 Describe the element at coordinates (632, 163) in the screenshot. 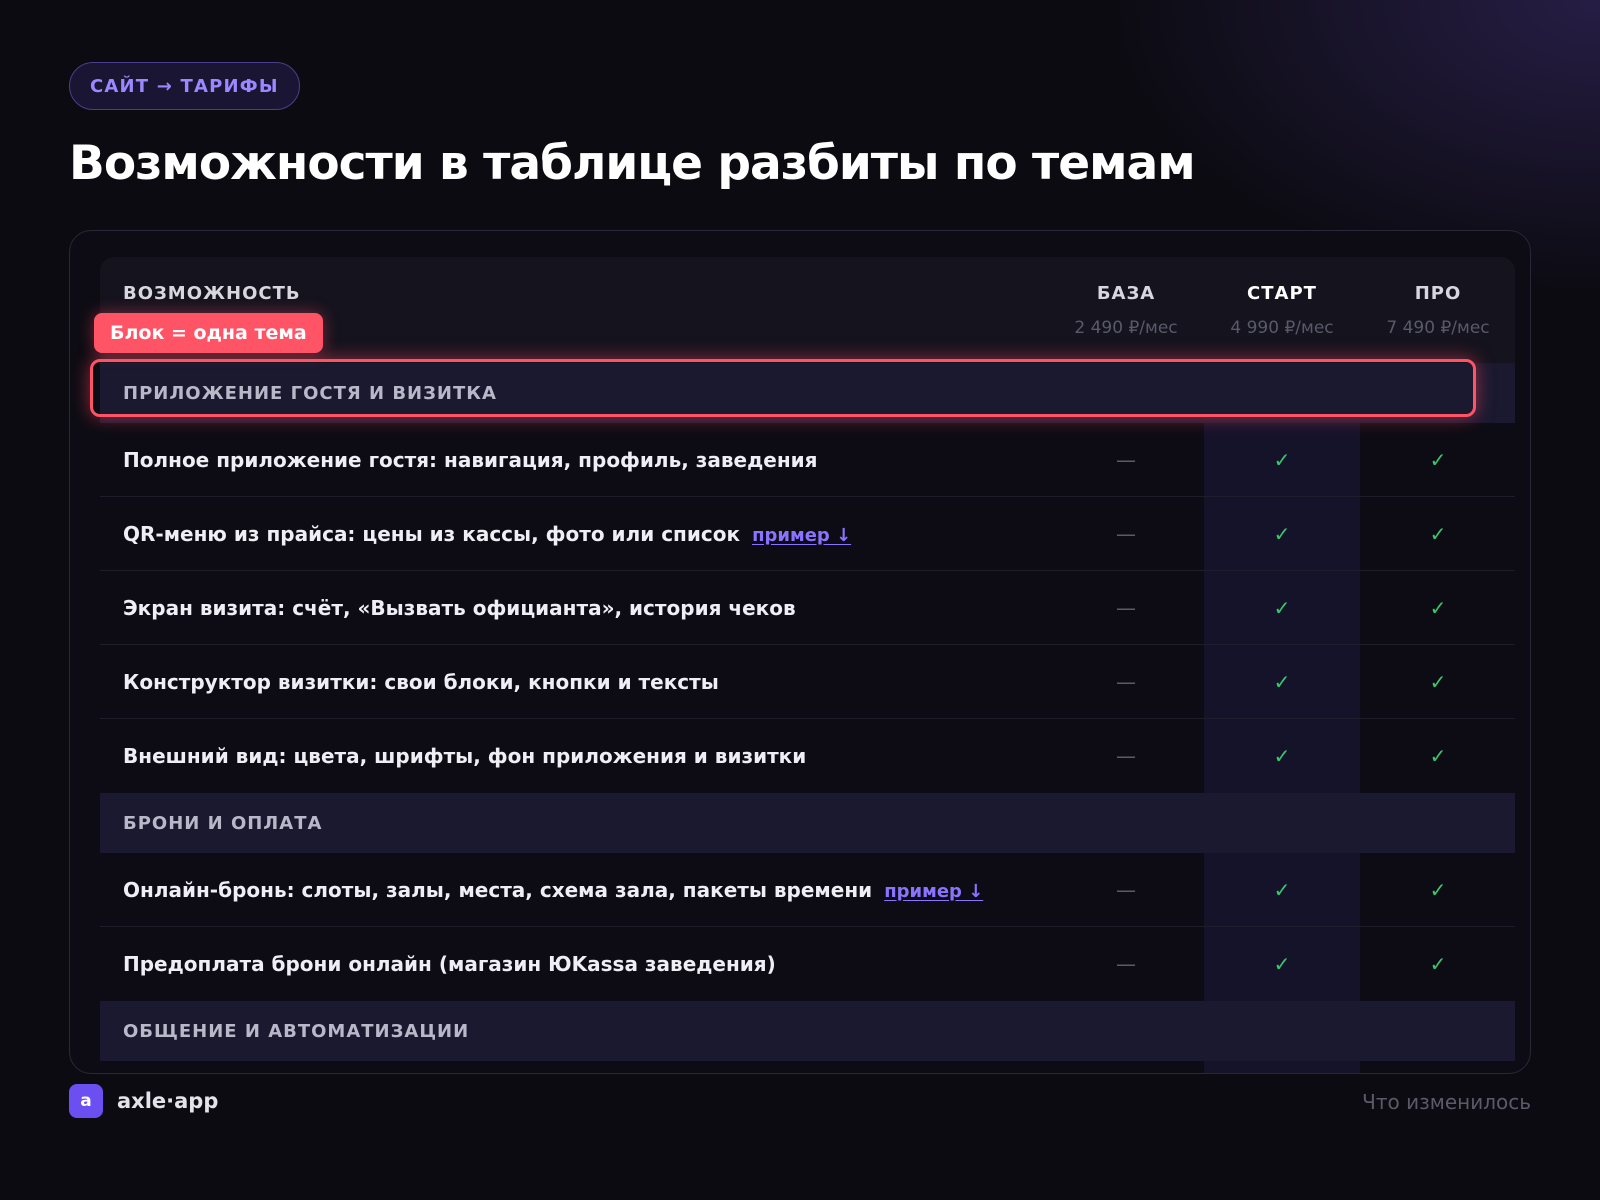

I see `page-title: Возможности в таблице разбиты по темам` at that location.